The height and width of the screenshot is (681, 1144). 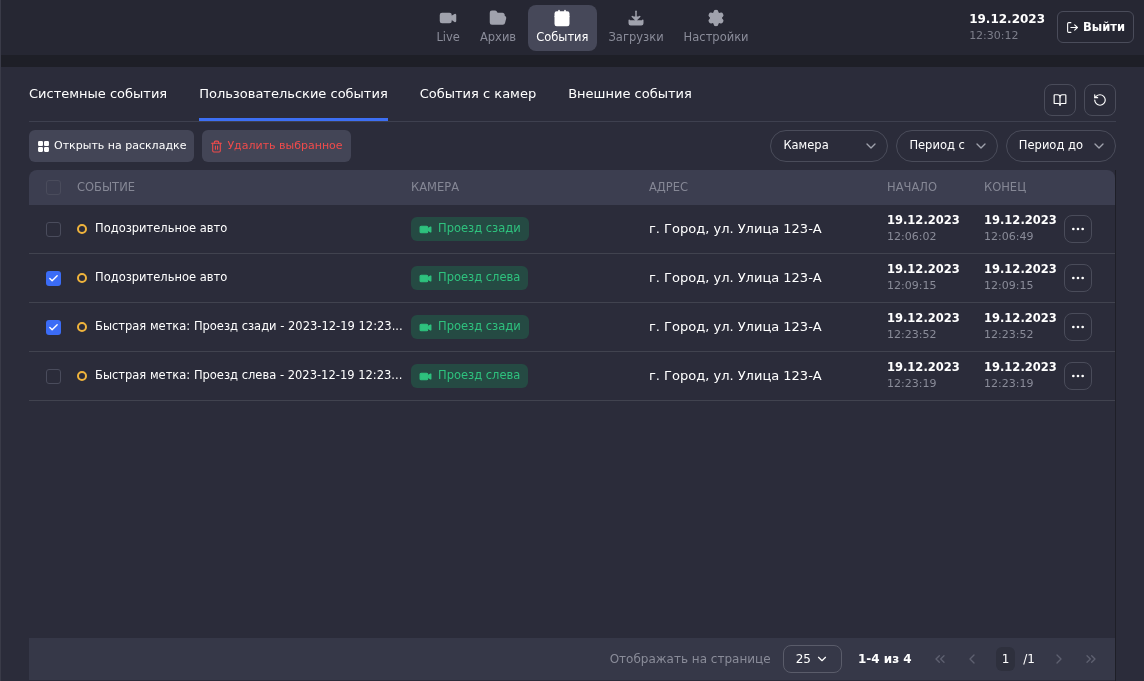 I want to click on tab: Системные события, so click(x=98, y=93).